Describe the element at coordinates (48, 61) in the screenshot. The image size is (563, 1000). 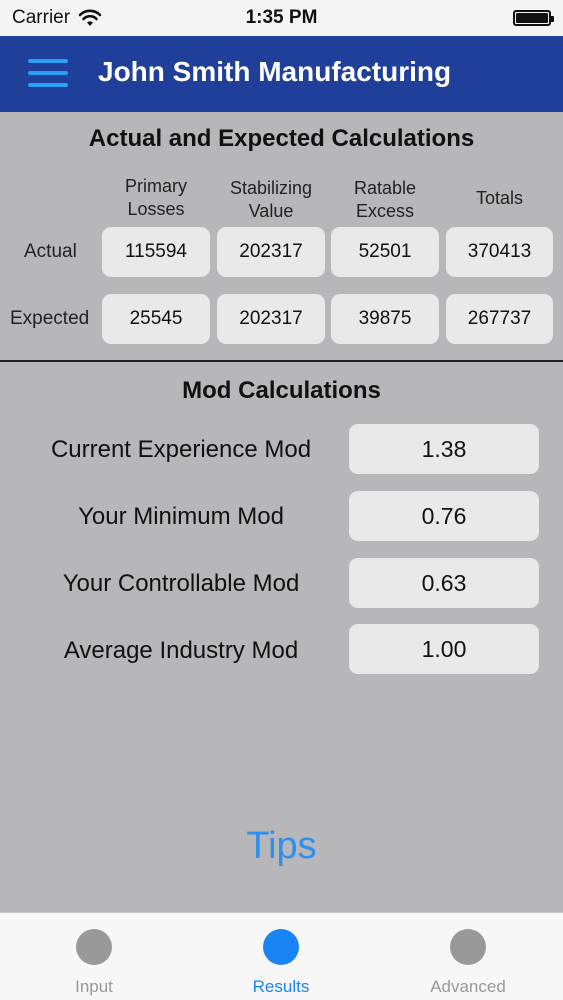
I see `hamburger-icon` at that location.